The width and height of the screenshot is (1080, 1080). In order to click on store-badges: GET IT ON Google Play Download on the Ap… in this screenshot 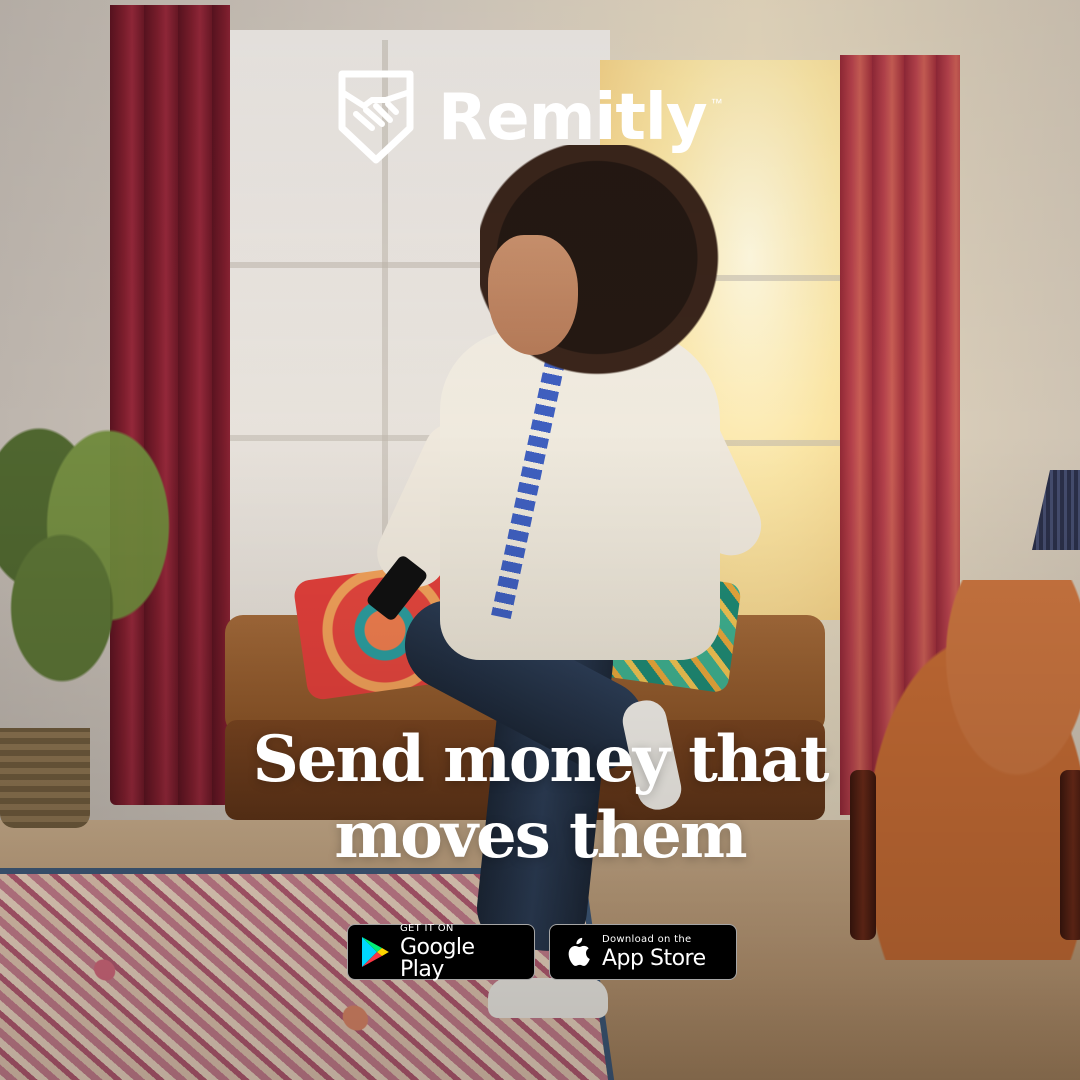, I will do `click(542, 952)`.